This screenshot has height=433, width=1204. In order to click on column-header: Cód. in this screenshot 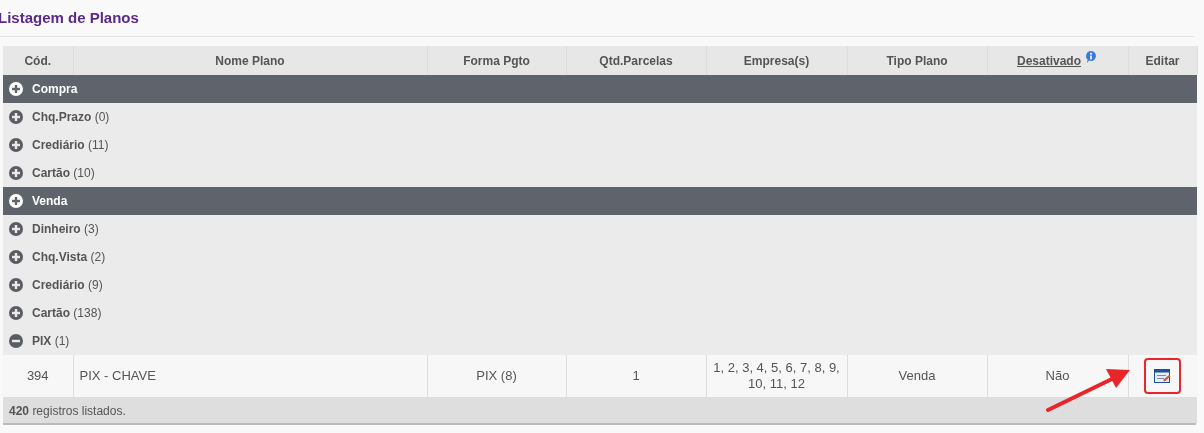, I will do `click(38, 61)`.